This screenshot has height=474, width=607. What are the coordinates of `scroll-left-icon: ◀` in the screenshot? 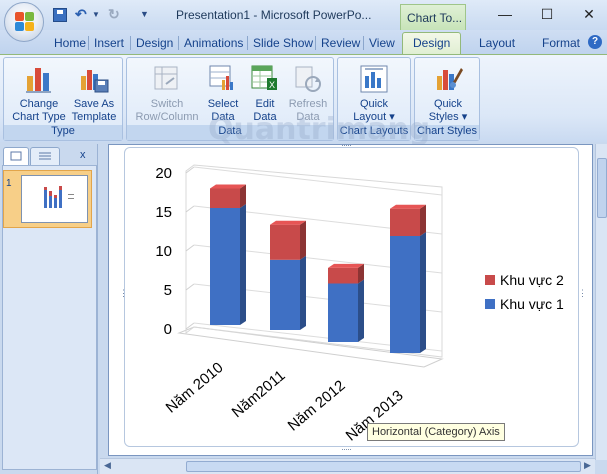 It's located at (107, 465).